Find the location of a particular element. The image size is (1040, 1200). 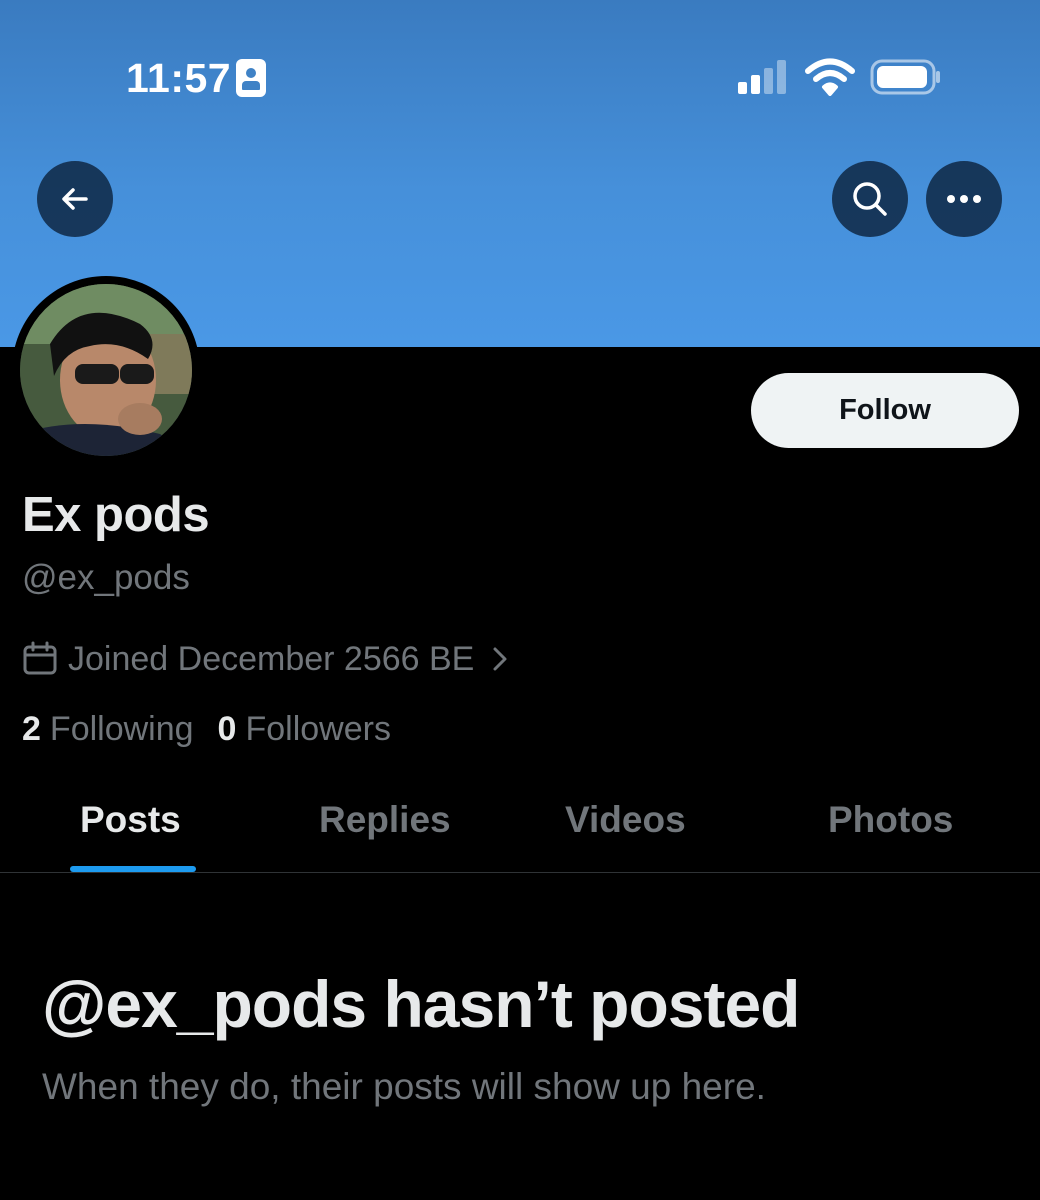

search-icon is located at coordinates (870, 199).